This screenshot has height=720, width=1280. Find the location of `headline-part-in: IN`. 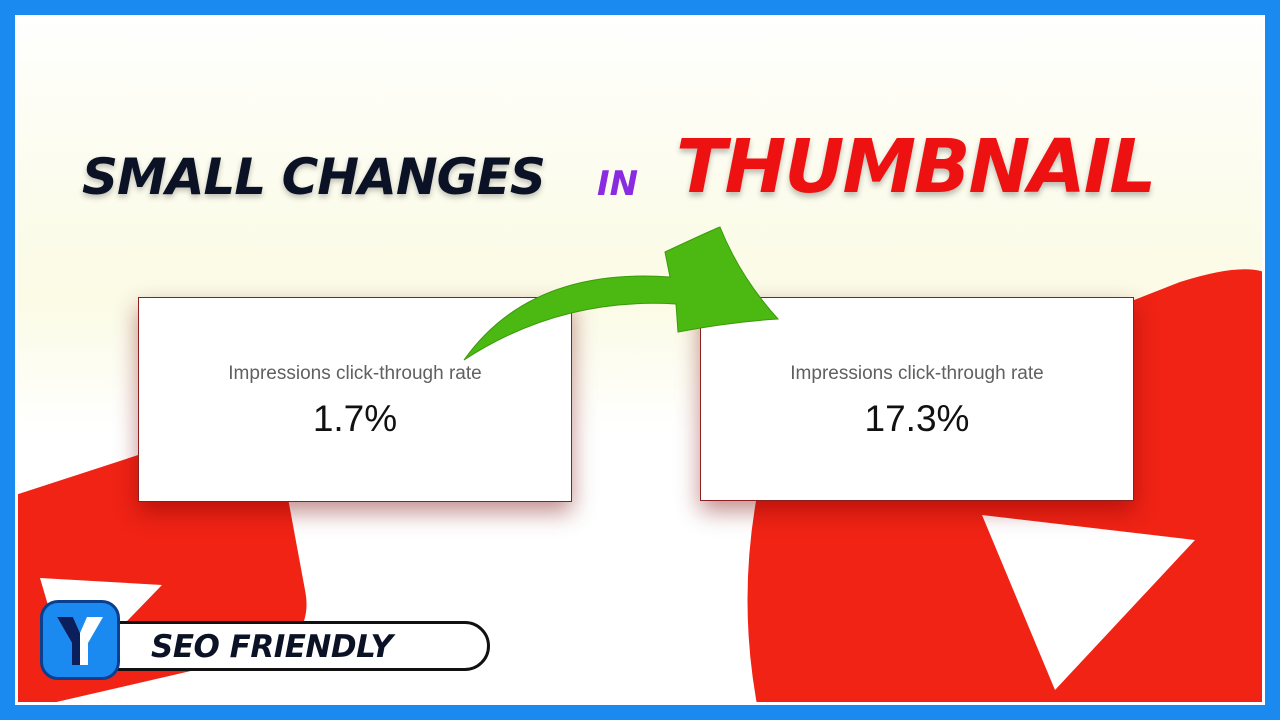

headline-part-in: IN is located at coordinates (618, 184).